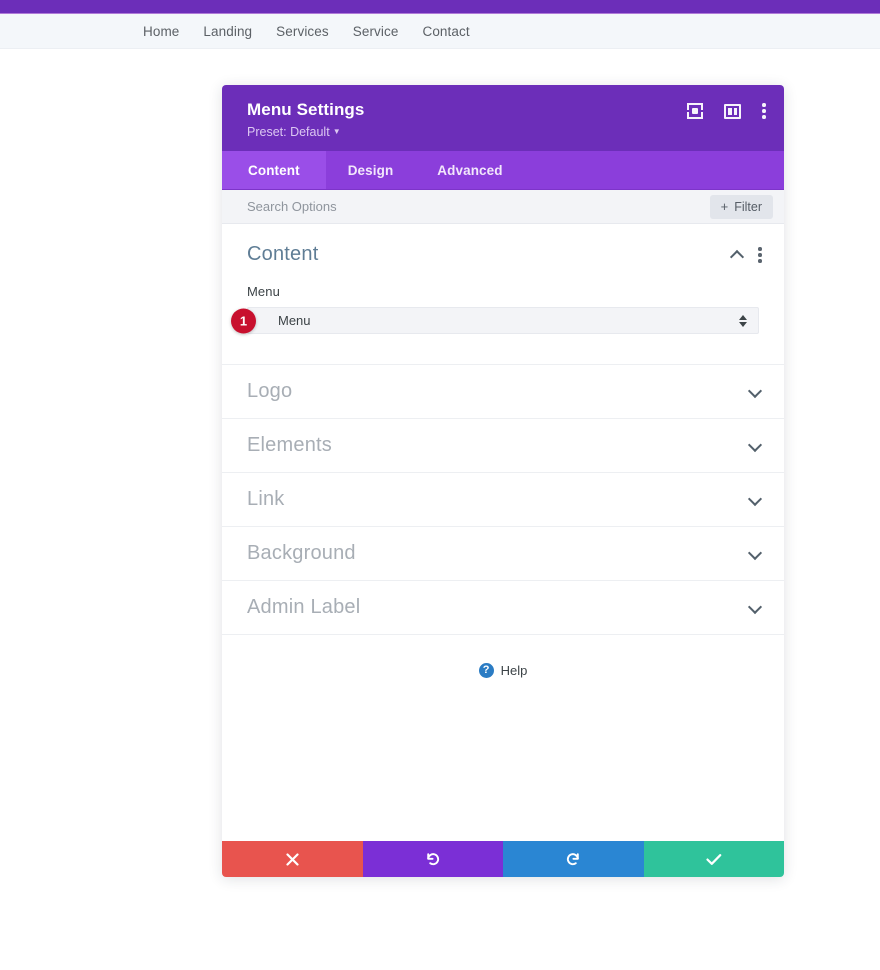  Describe the element at coordinates (503, 445) in the screenshot. I see `section-row-elements: Elements` at that location.